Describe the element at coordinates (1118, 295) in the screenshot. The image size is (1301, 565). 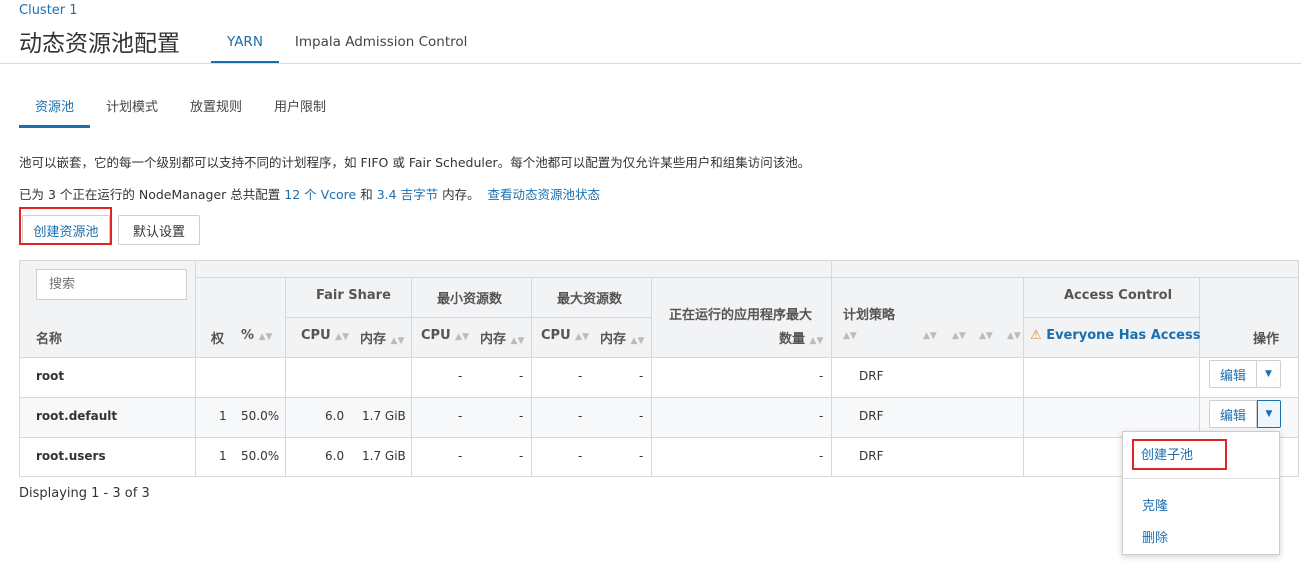
I see `header-access-control: Access Control` at that location.